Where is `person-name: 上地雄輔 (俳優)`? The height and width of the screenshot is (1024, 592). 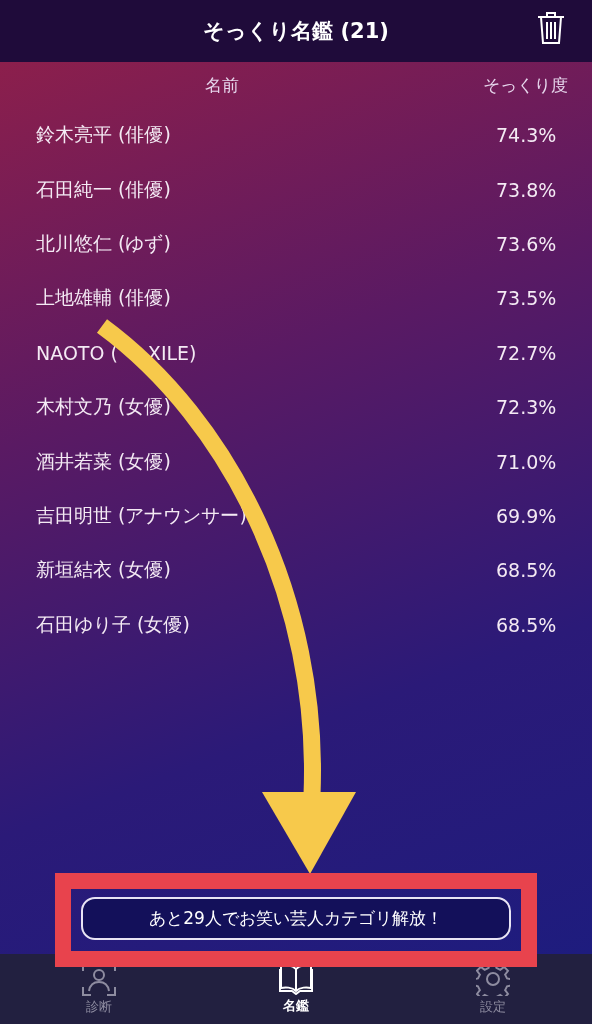
person-name: 上地雄輔 (俳優) is located at coordinates (103, 298).